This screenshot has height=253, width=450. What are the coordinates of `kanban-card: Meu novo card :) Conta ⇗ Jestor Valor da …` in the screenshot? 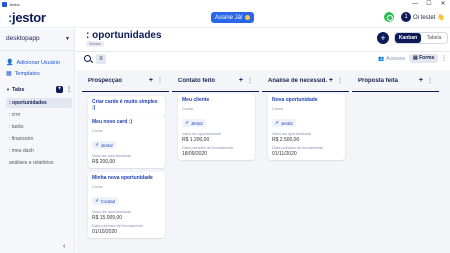 It's located at (126, 142).